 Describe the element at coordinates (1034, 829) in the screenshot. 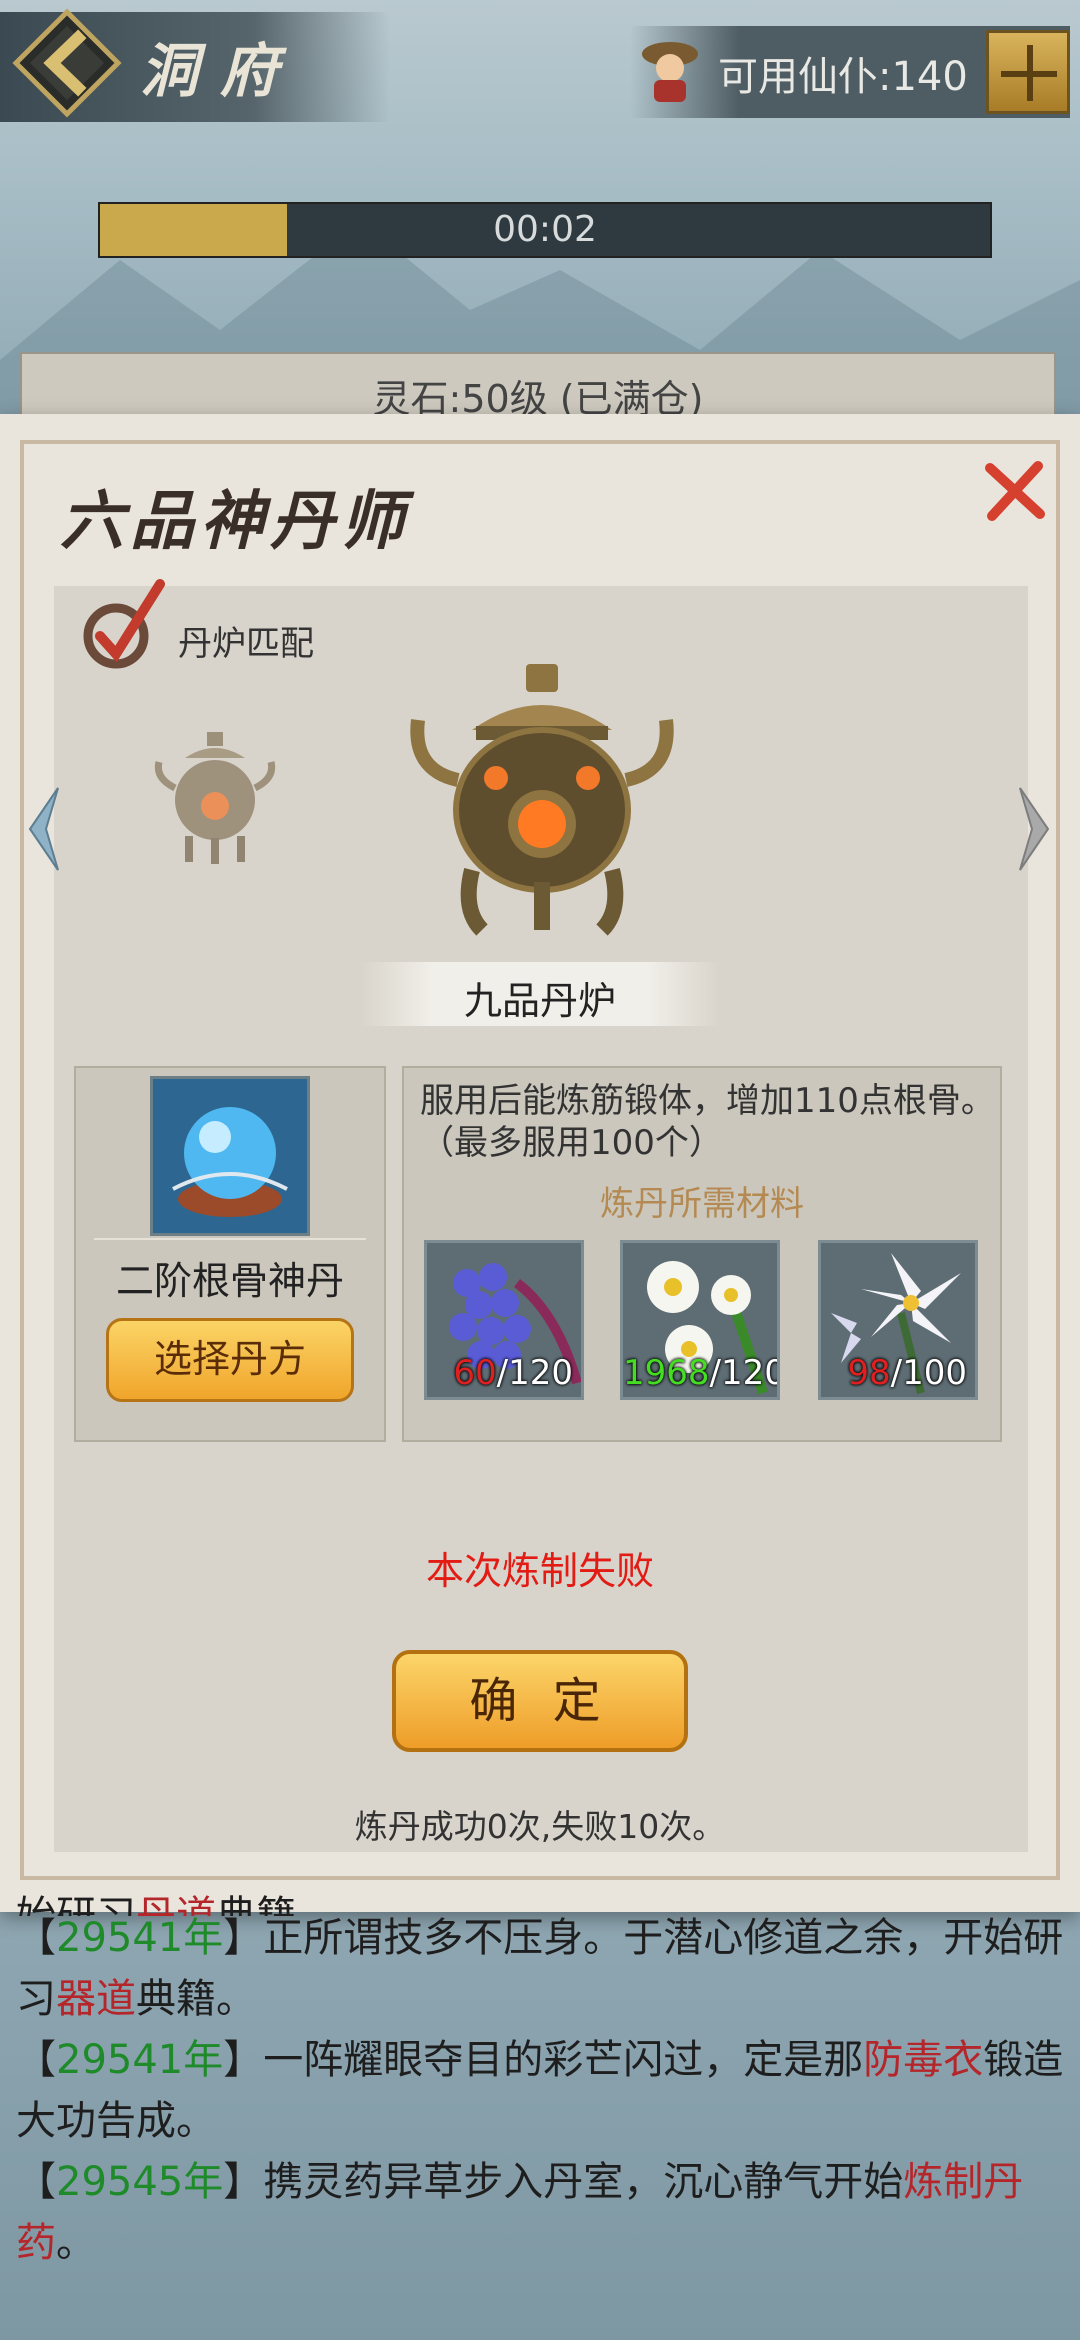

I see `chevron-right-icon` at that location.